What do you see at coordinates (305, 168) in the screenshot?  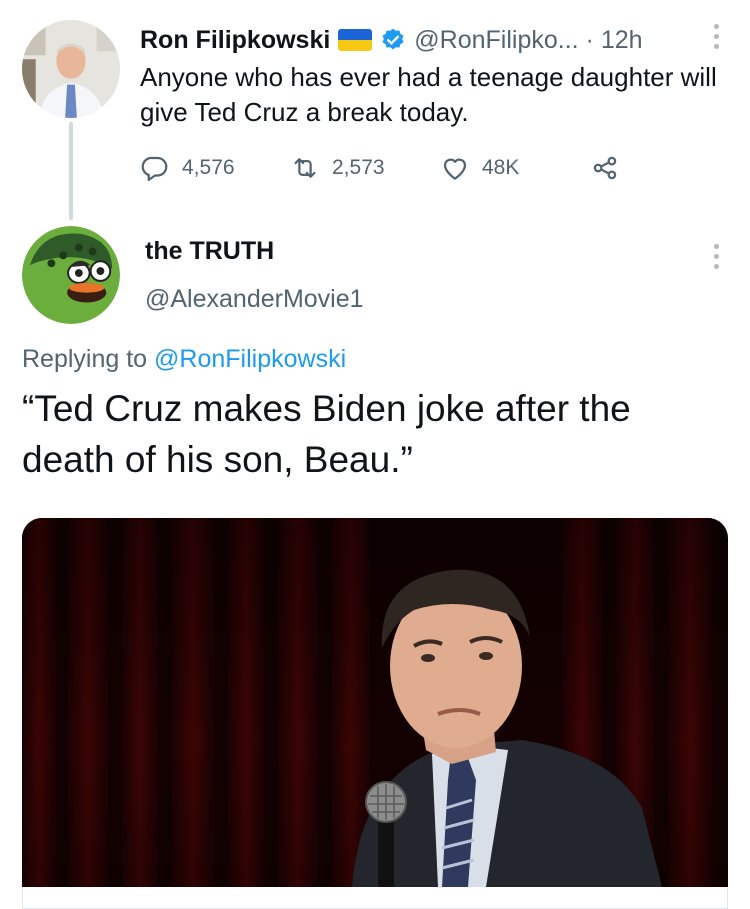 I see `retweet-icon` at bounding box center [305, 168].